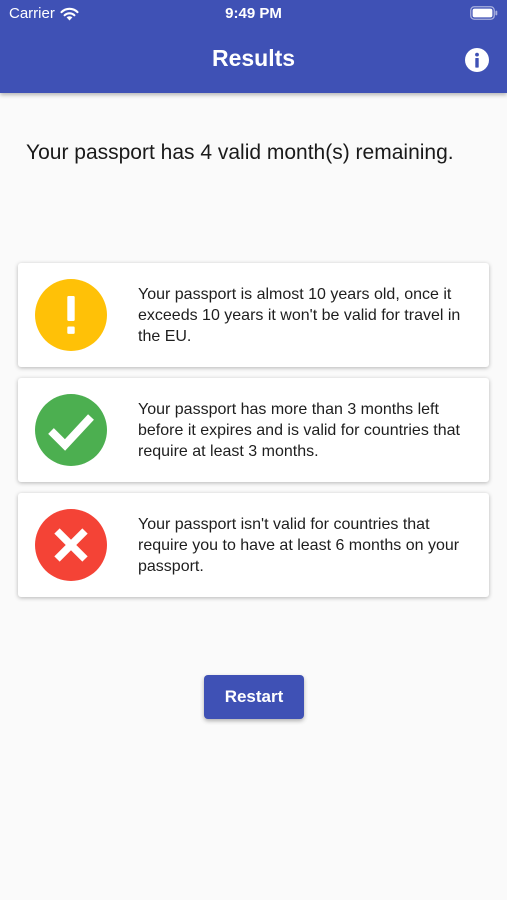 The image size is (507, 900). What do you see at coordinates (484, 13) in the screenshot?
I see `battery-icon` at bounding box center [484, 13].